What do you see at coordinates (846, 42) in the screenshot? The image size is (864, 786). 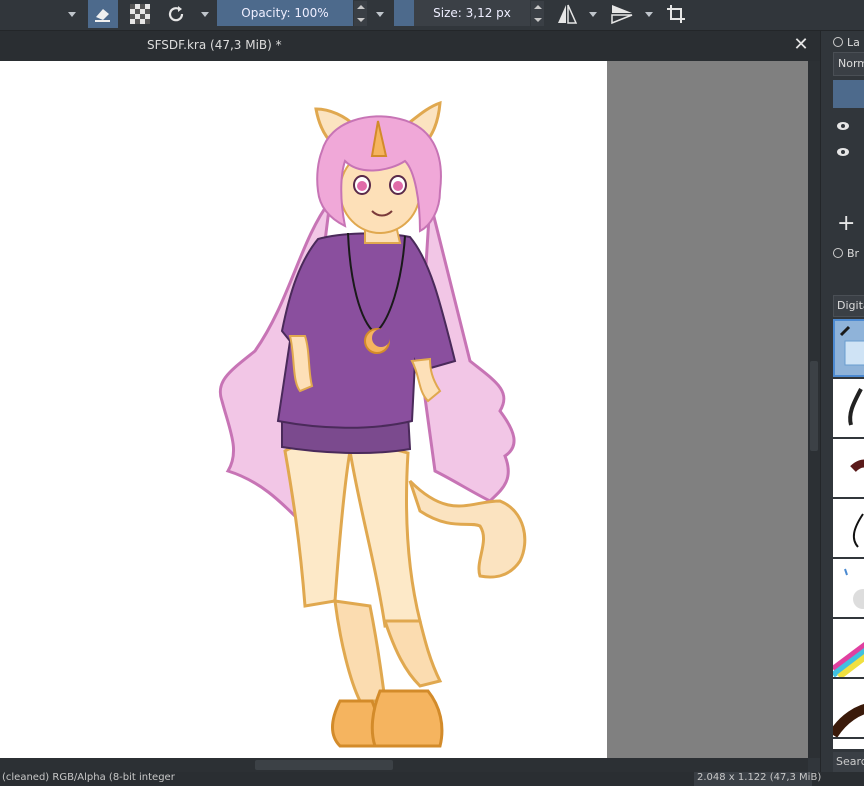 I see `layers-docker-title: La` at bounding box center [846, 42].